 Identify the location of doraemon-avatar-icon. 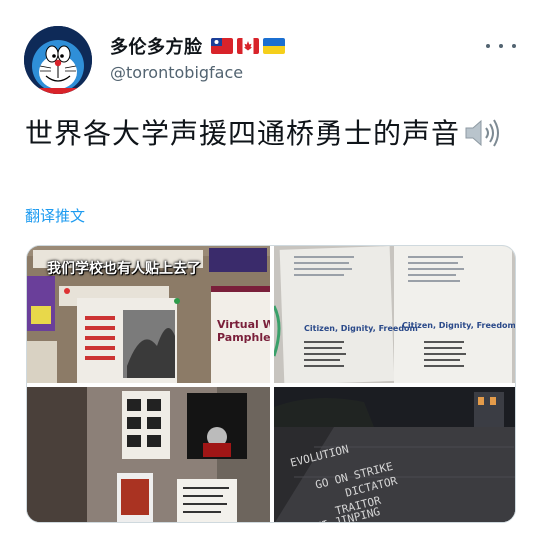
(58, 60).